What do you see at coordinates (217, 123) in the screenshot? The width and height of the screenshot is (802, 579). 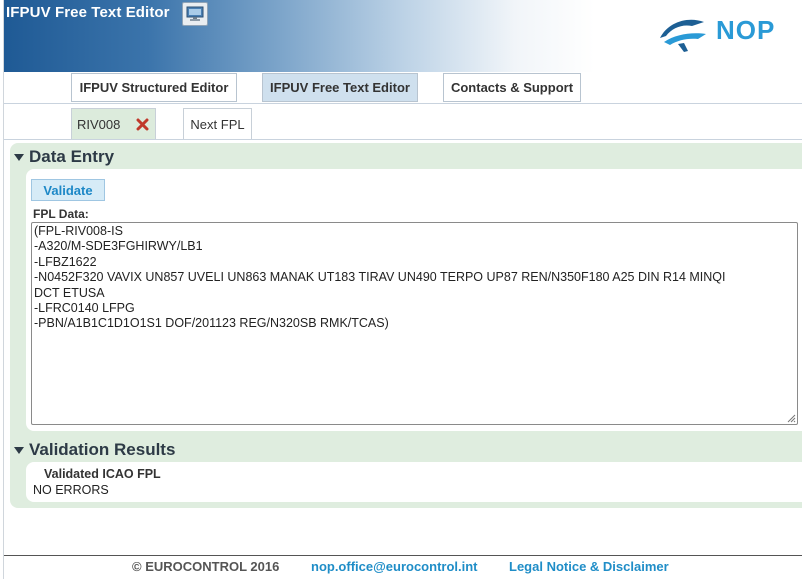 I see `next-fpl-tab: Next FPL` at bounding box center [217, 123].